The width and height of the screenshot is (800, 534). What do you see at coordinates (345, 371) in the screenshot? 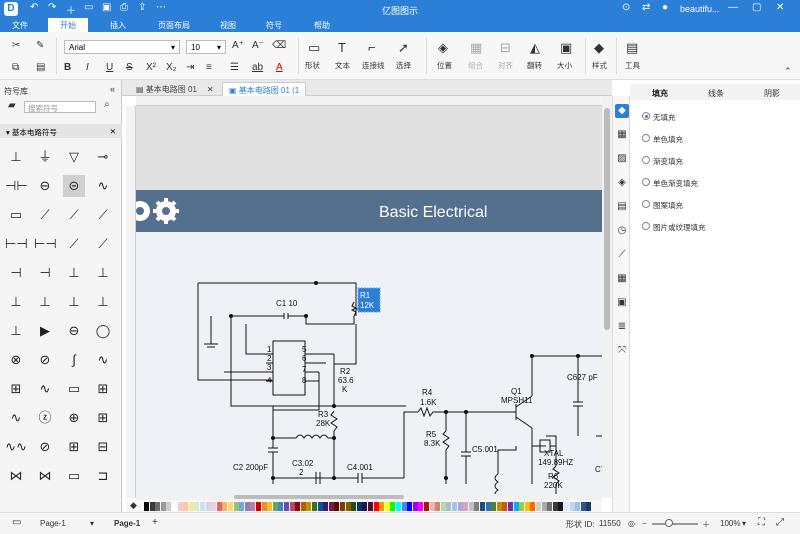
I see `label-r2: R2` at bounding box center [345, 371].